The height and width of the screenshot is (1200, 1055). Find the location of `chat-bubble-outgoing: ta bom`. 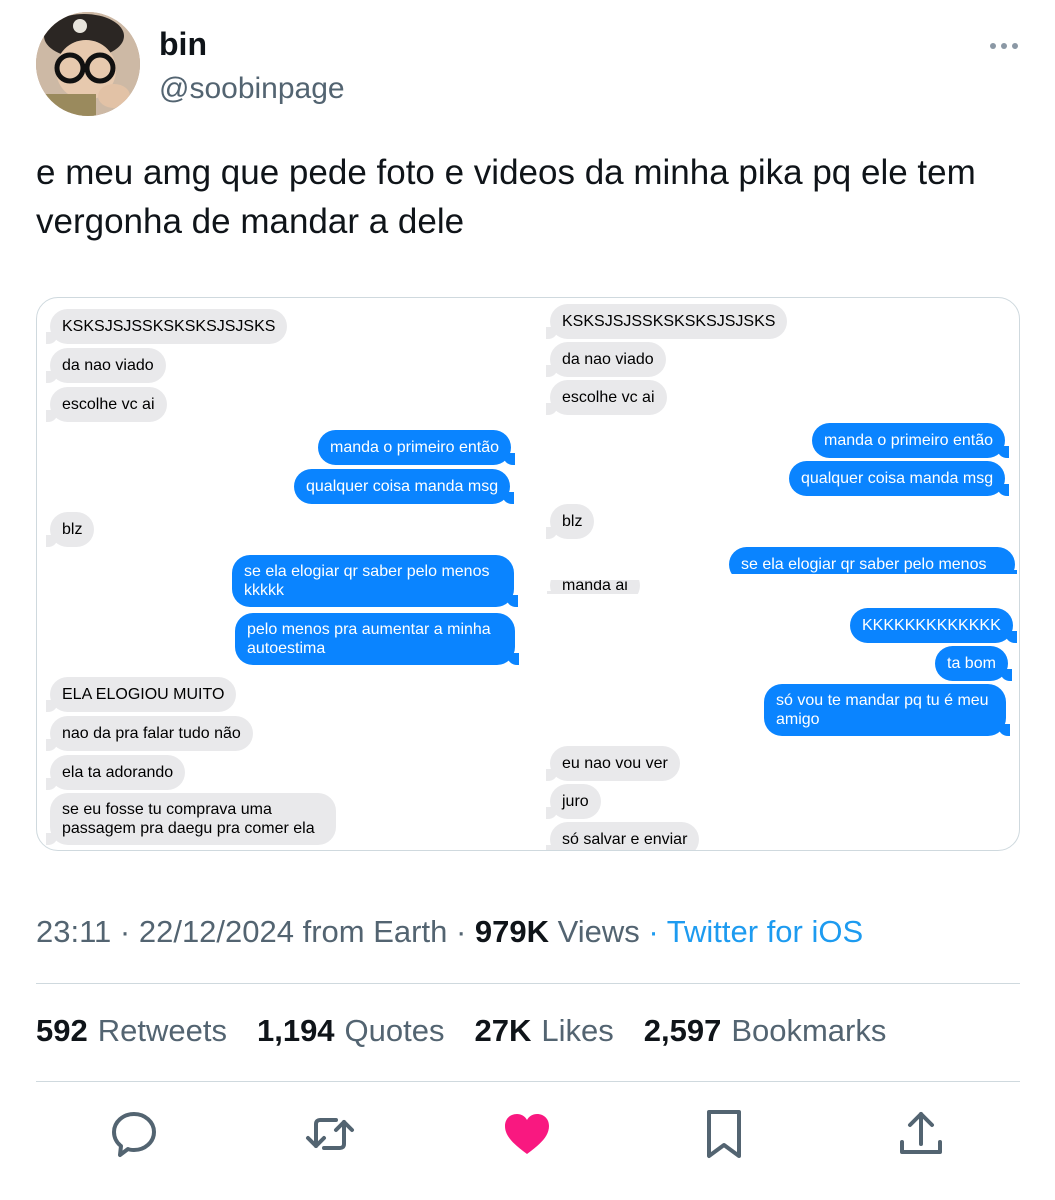

chat-bubble-outgoing: ta bom is located at coordinates (973, 663).